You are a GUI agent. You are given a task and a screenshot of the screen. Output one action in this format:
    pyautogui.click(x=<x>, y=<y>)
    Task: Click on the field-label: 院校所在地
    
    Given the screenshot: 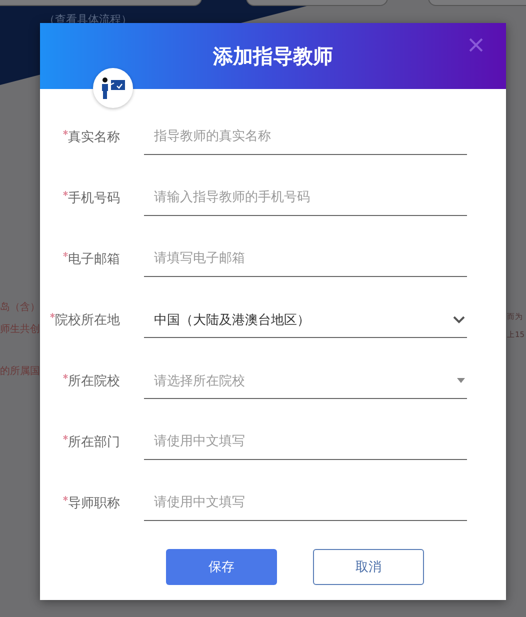 What is the action you would take?
    pyautogui.click(x=80, y=324)
    